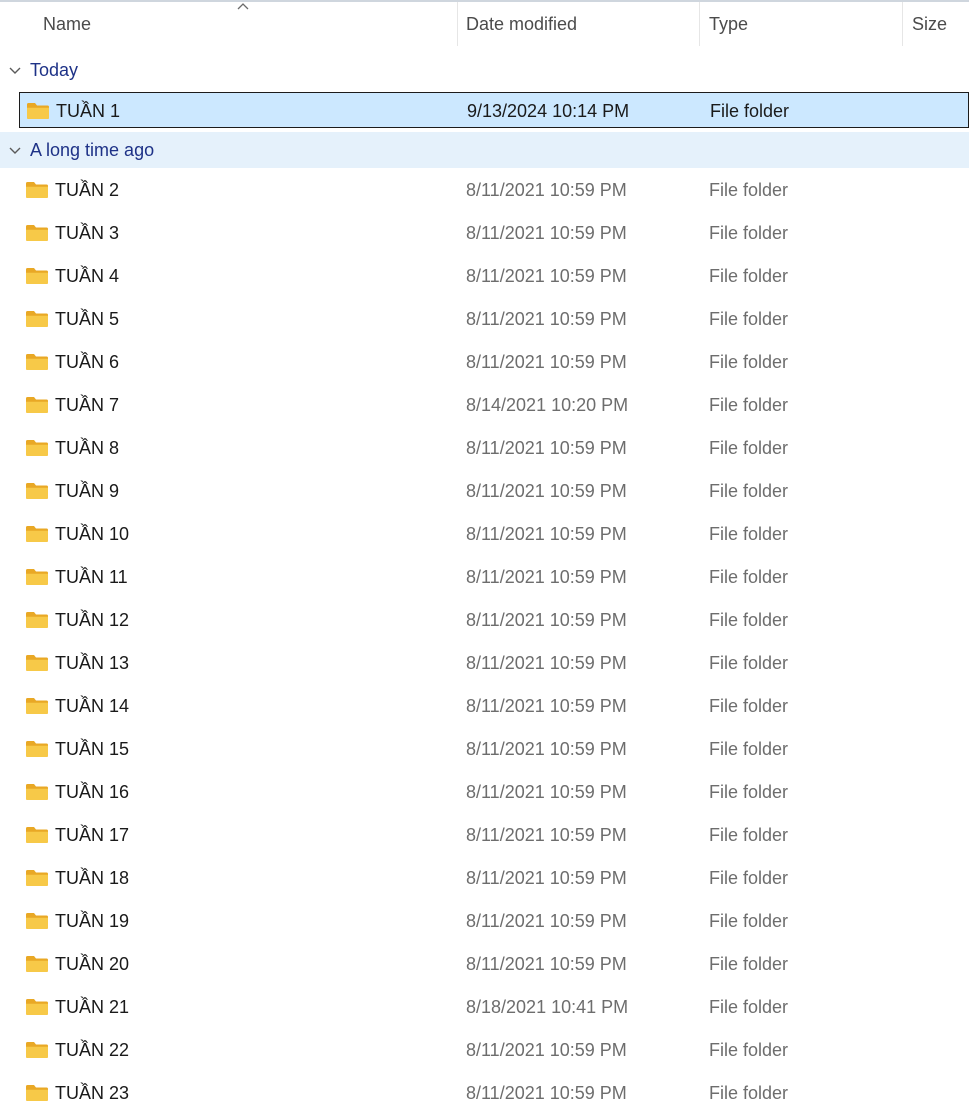  Describe the element at coordinates (494, 749) in the screenshot. I see `list-item: TUẦN 15 8/11/2021 10:59 PM File folder` at that location.